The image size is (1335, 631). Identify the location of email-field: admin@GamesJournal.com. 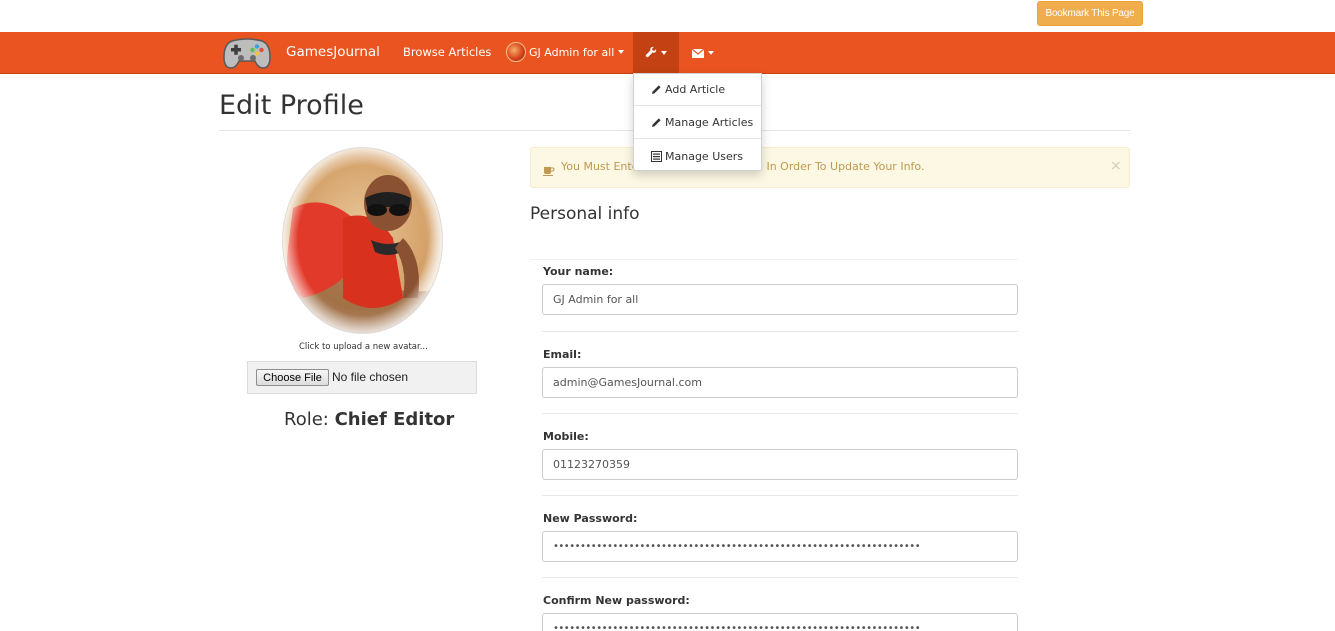
(780, 382).